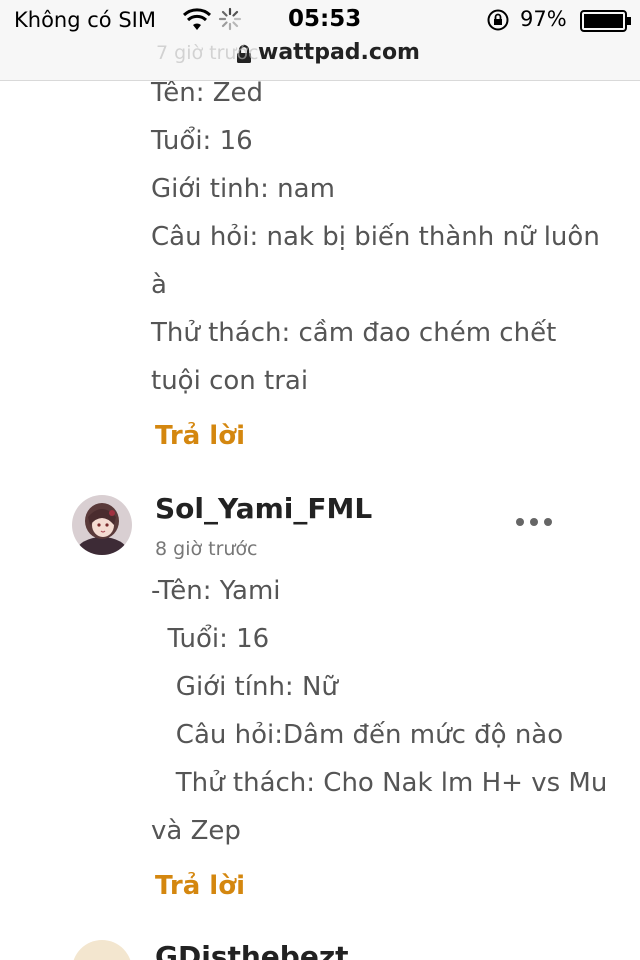  What do you see at coordinates (379, 783) in the screenshot?
I see `comment-line: Thử thách: Cho Nak lm H+ vs Mu` at bounding box center [379, 783].